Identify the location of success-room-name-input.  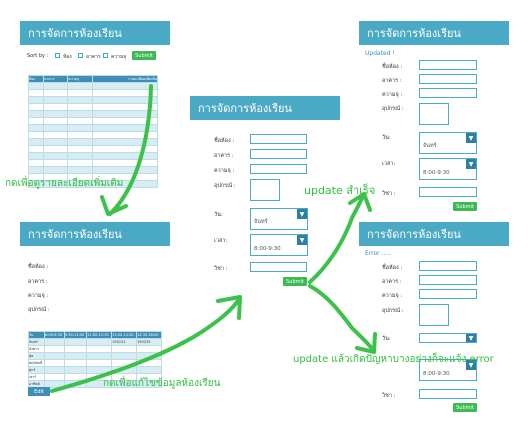
(448, 65).